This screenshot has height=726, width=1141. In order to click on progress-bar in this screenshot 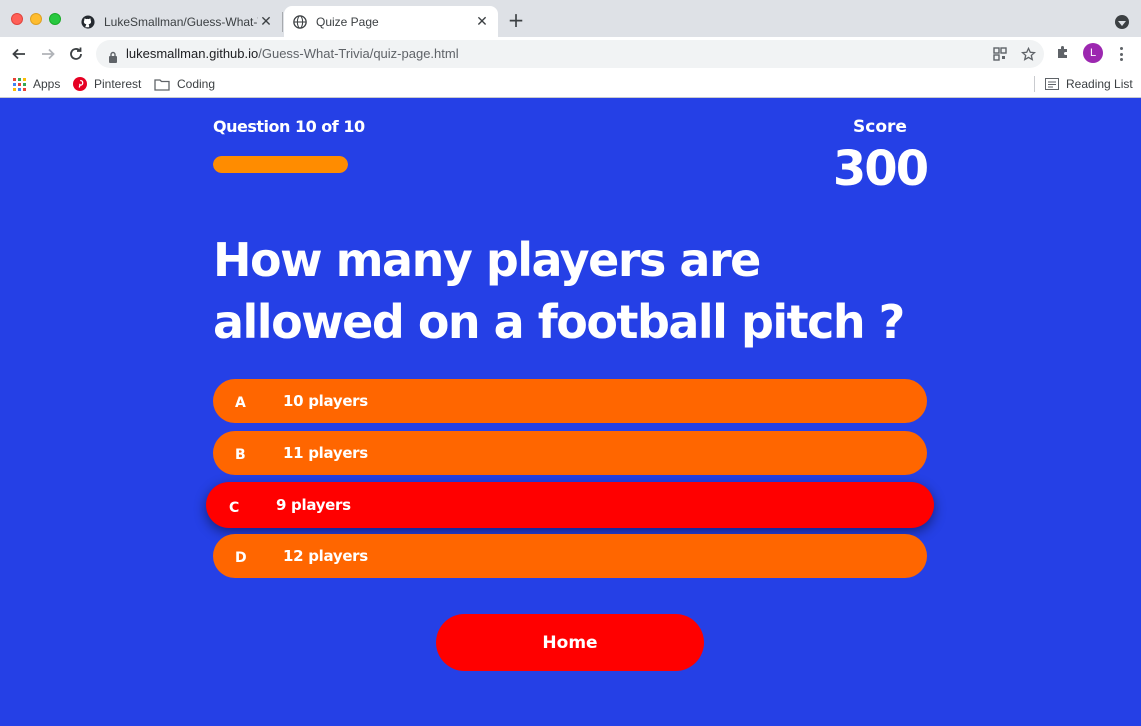, I will do `click(280, 164)`.